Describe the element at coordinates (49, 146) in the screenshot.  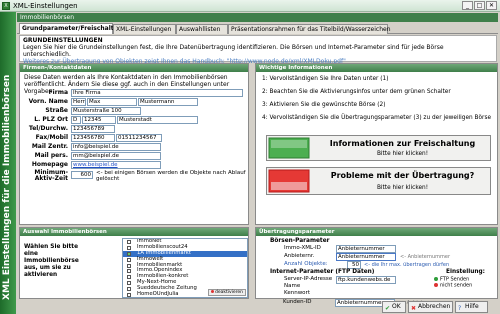
I see `label-mail-zentr: Mail Zentr.` at that location.